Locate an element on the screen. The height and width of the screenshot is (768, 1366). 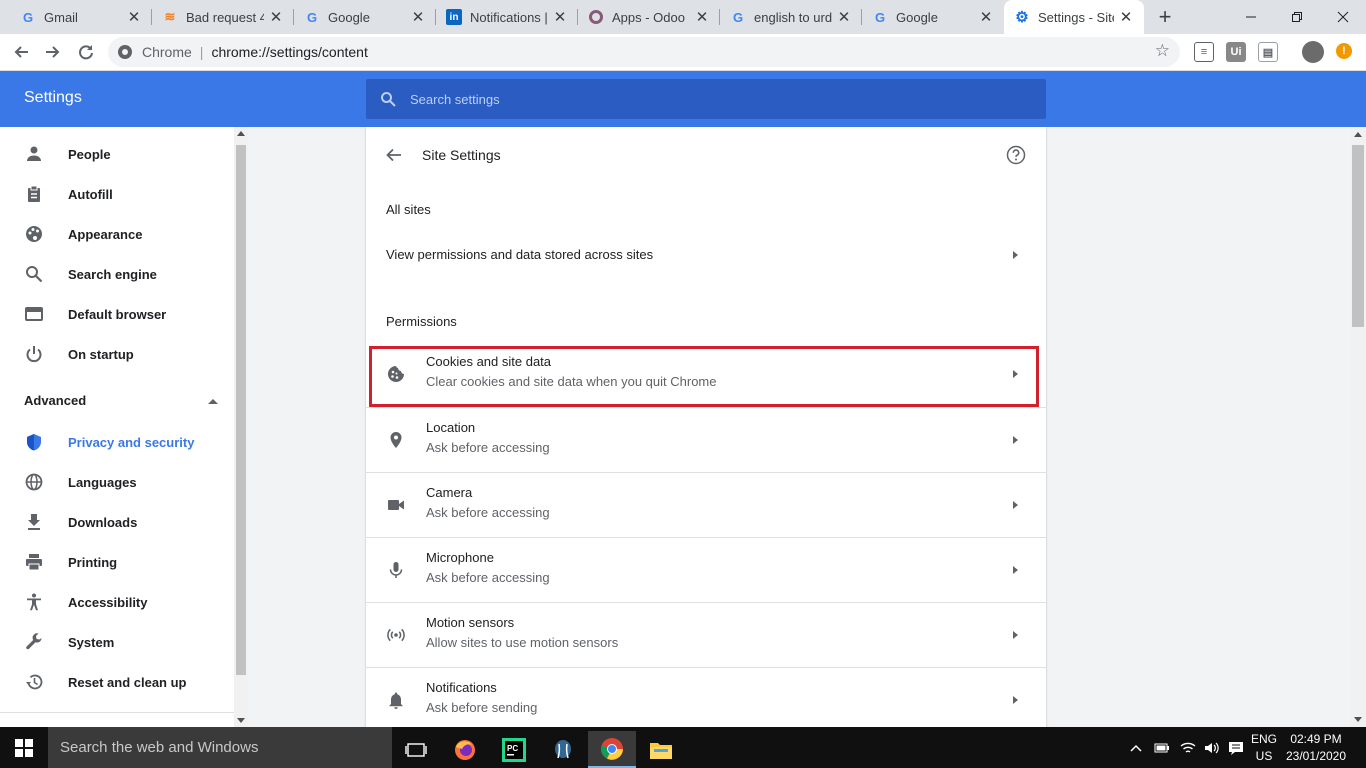
chrome-icon is located at coordinates (612, 748).